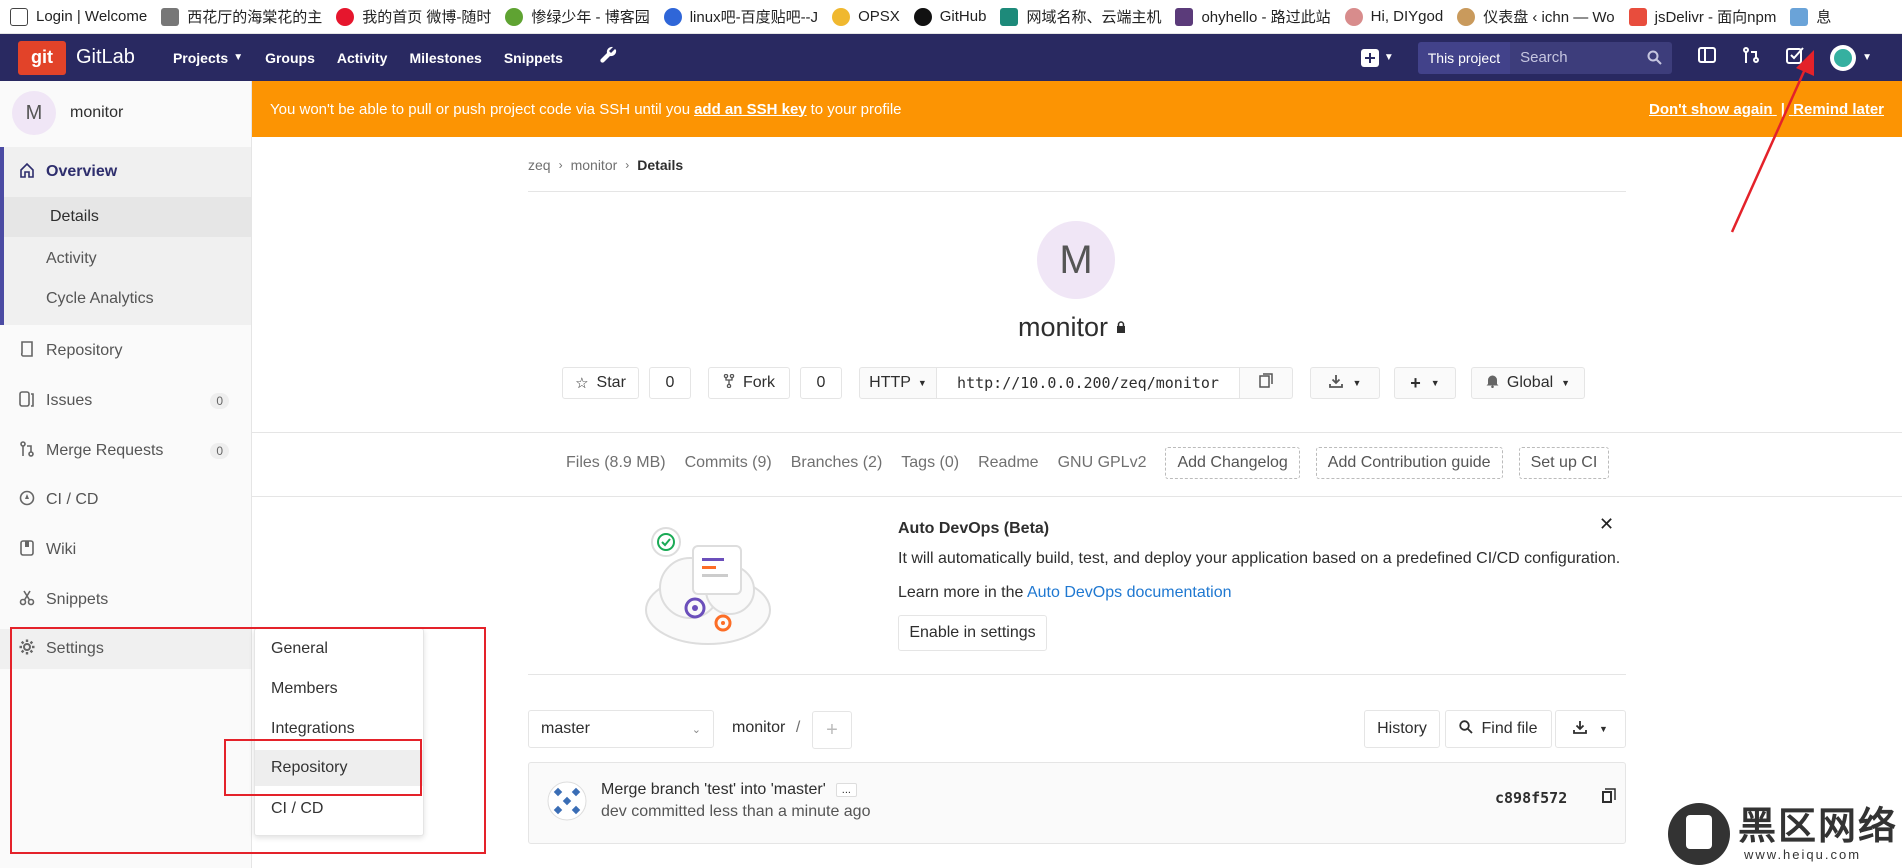 The height and width of the screenshot is (868, 1902). I want to click on add-dropdown: + ▼, so click(1425, 383).